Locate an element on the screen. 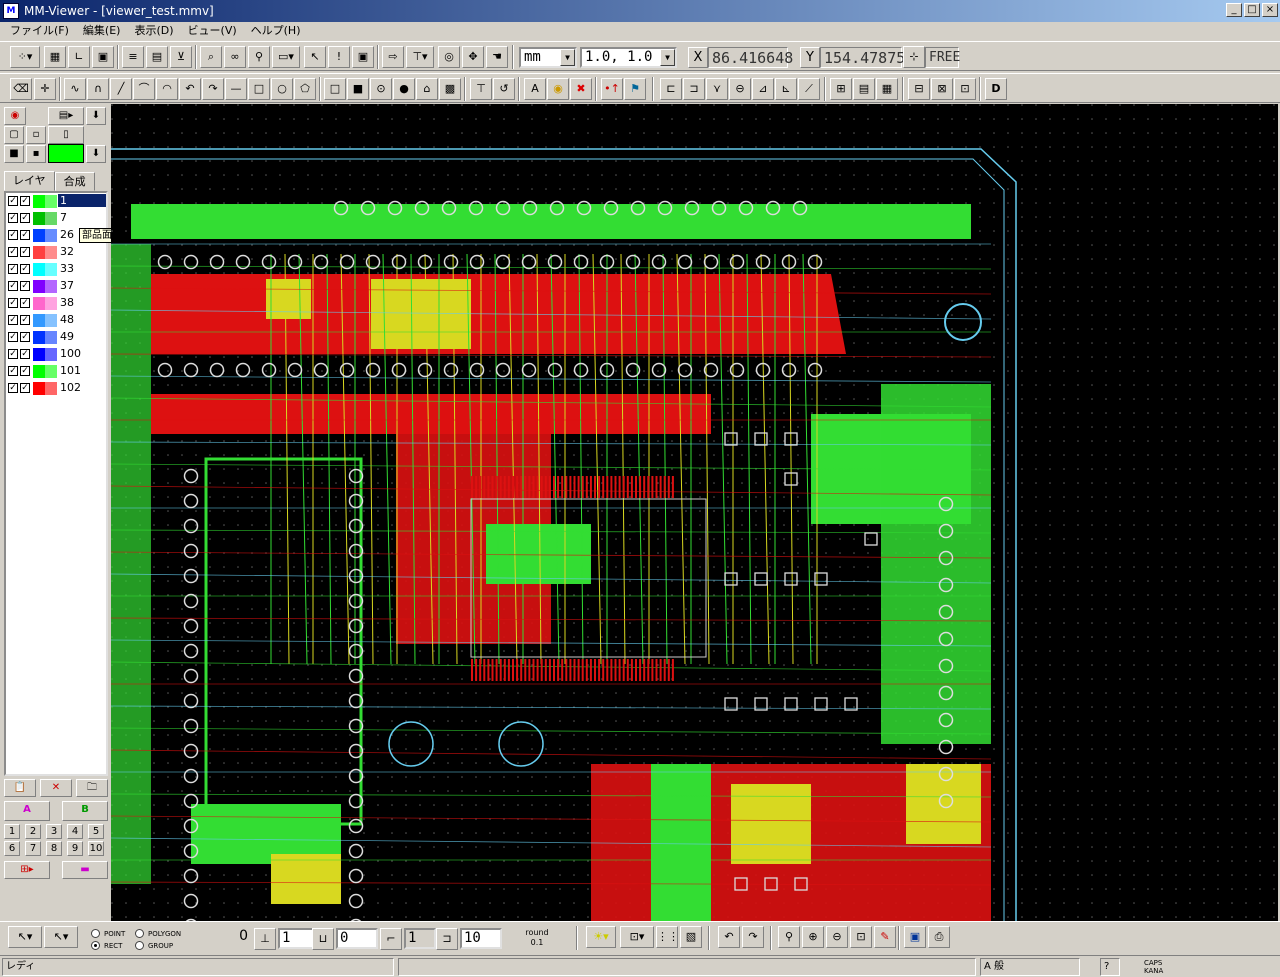 This screenshot has height=977, width=1280. dim5-icon: ⊿ is located at coordinates (763, 89).